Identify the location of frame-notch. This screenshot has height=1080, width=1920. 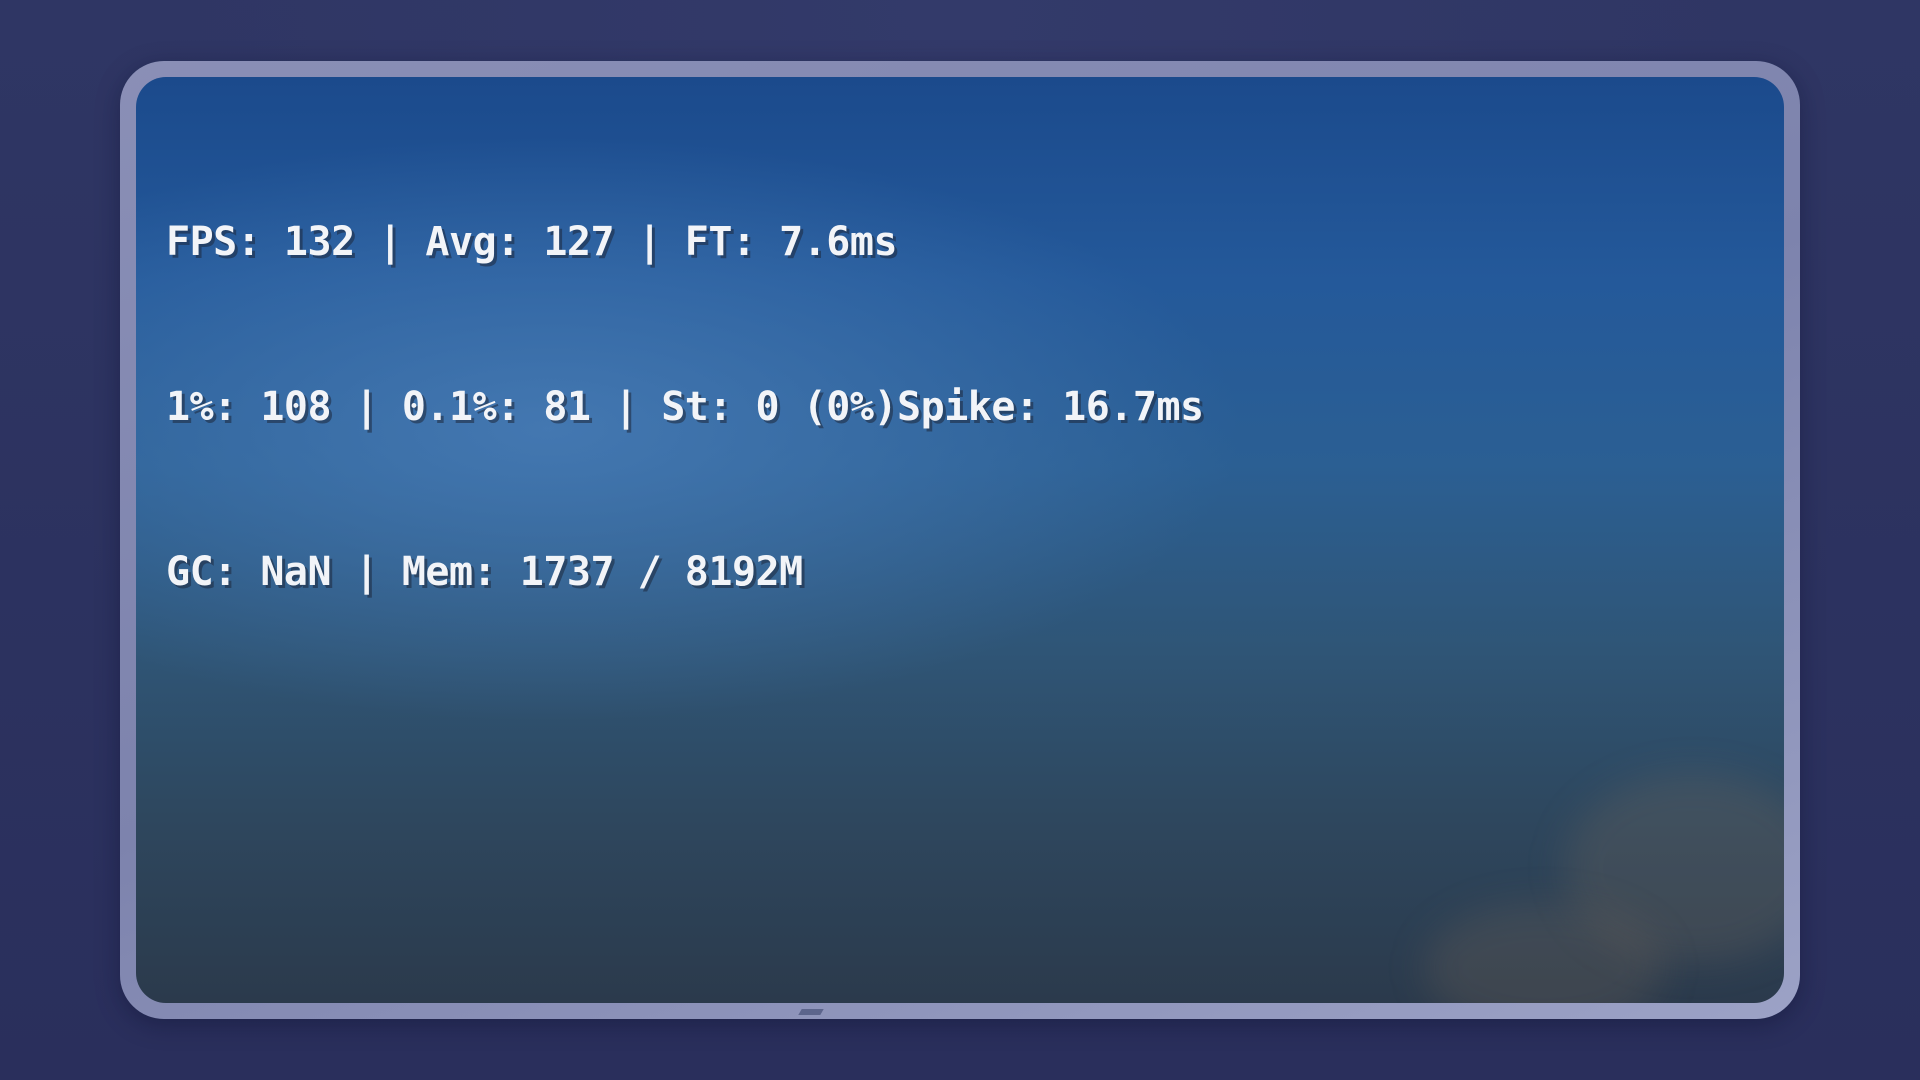
(811, 1012).